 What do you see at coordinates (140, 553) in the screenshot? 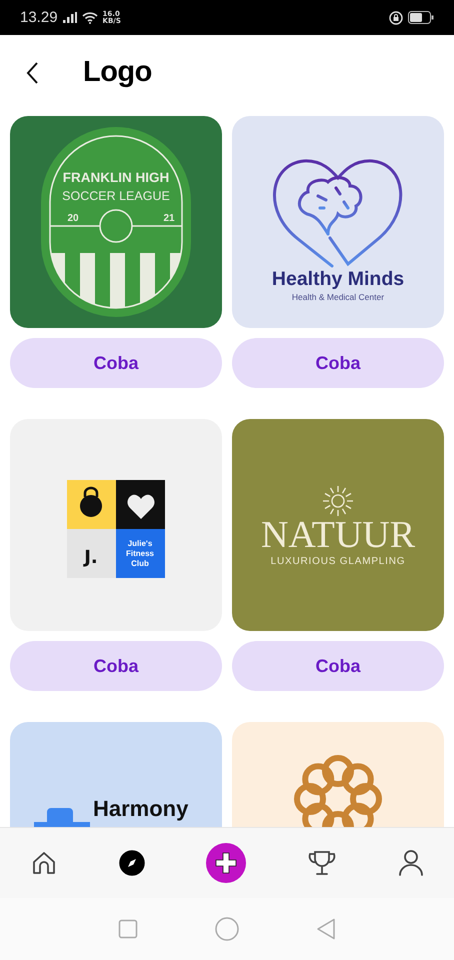
I see `logo-text: Fitness` at bounding box center [140, 553].